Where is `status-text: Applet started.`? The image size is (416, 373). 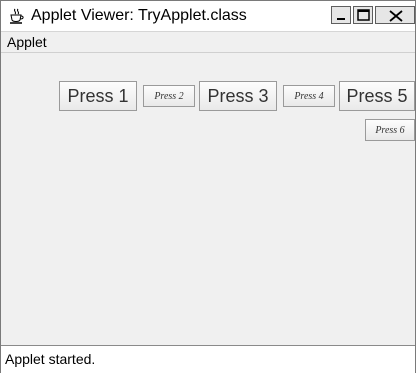
status-text: Applet started. is located at coordinates (50, 359).